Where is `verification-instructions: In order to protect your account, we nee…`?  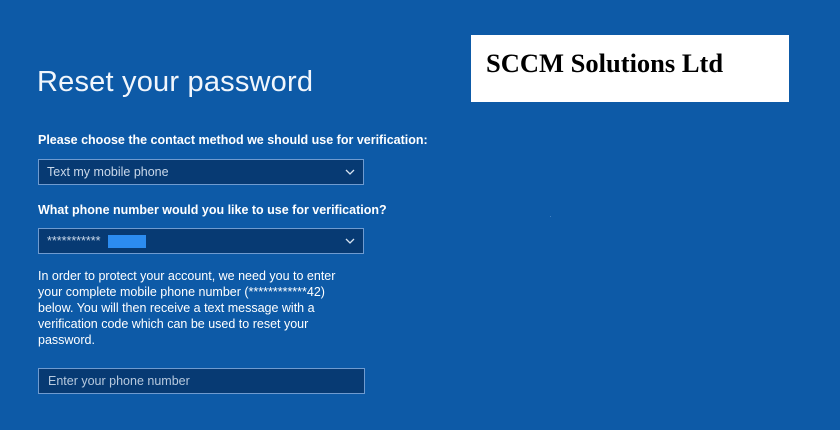
verification-instructions: In order to protect your account, we nee… is located at coordinates (187, 308).